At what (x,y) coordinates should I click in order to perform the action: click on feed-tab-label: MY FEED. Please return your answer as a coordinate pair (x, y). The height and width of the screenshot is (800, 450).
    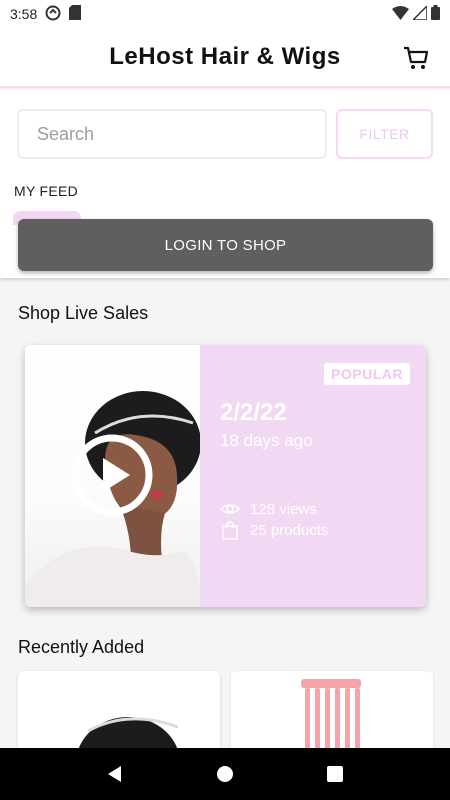
    Looking at the image, I should click on (46, 191).